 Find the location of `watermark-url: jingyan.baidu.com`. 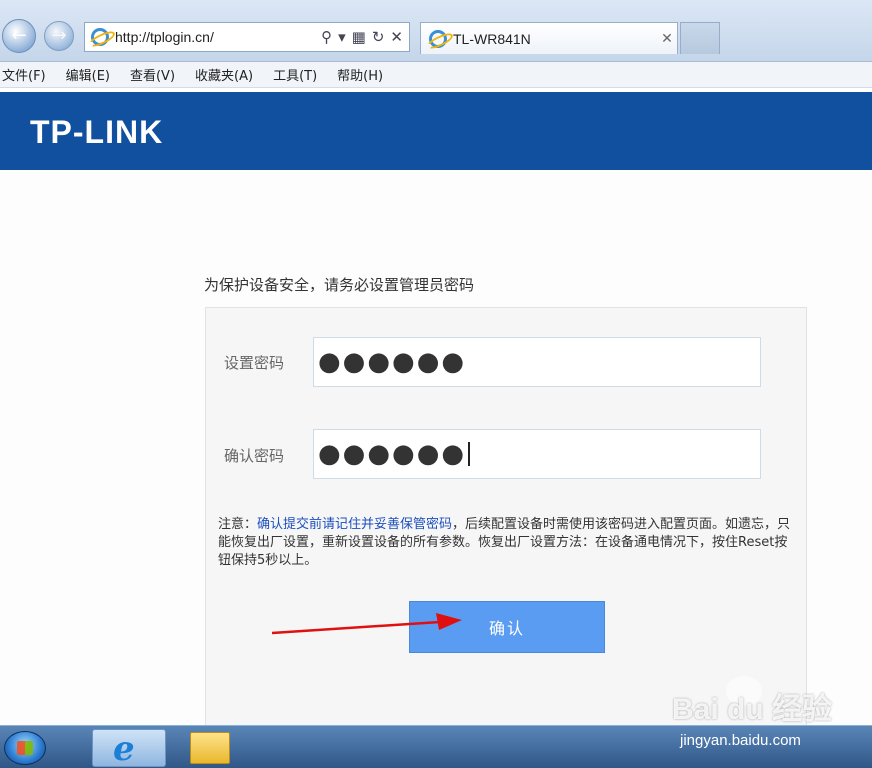

watermark-url: jingyan.baidu.com is located at coordinates (740, 740).